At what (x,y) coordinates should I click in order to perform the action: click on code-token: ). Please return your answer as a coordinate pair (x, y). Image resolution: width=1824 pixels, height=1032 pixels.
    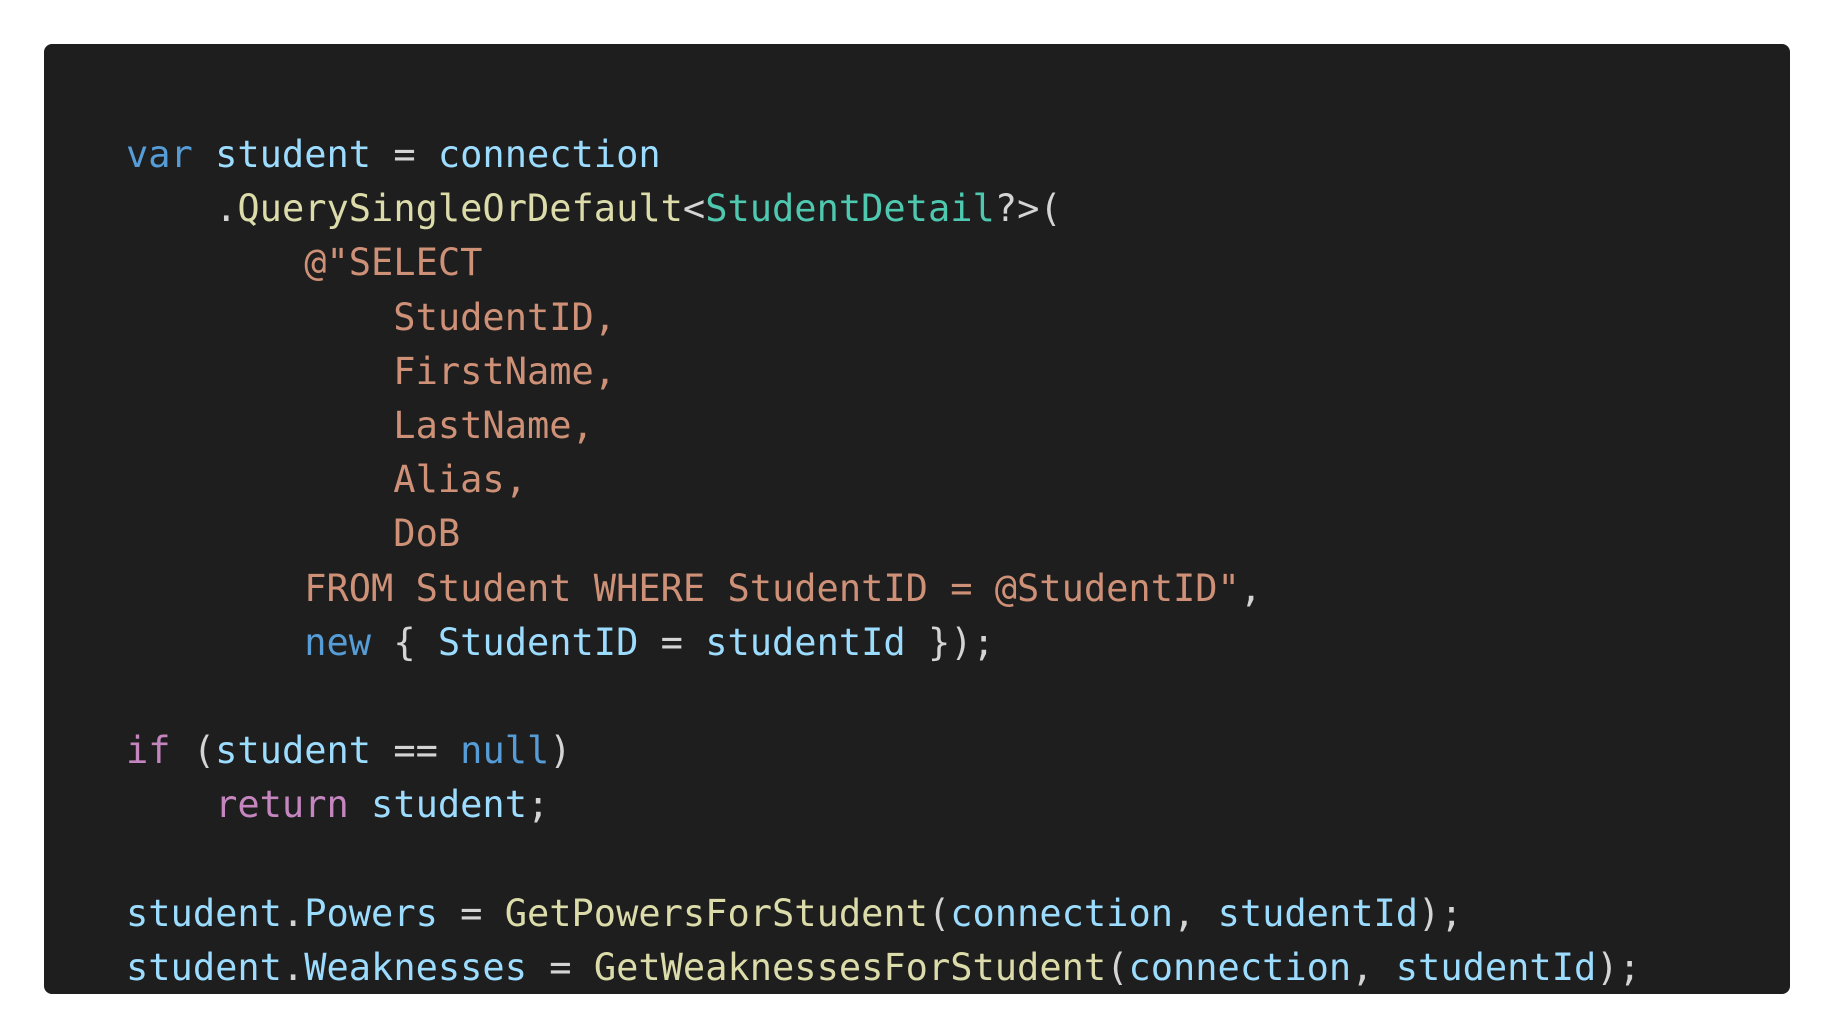
    Looking at the image, I should click on (560, 751).